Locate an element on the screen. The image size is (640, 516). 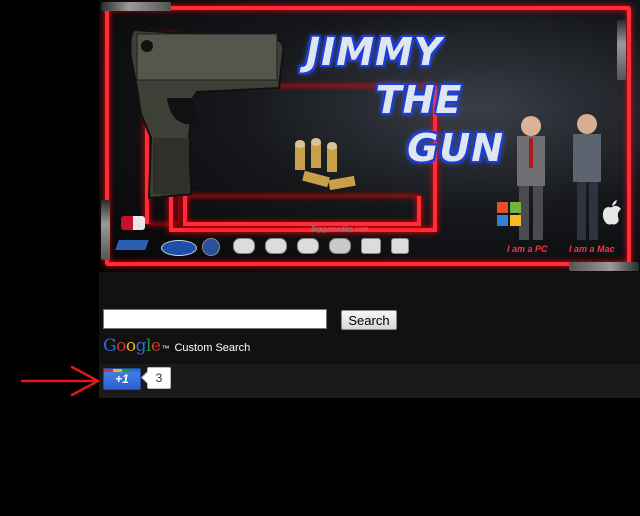
ford-logo-icon is located at coordinates (179, 248).